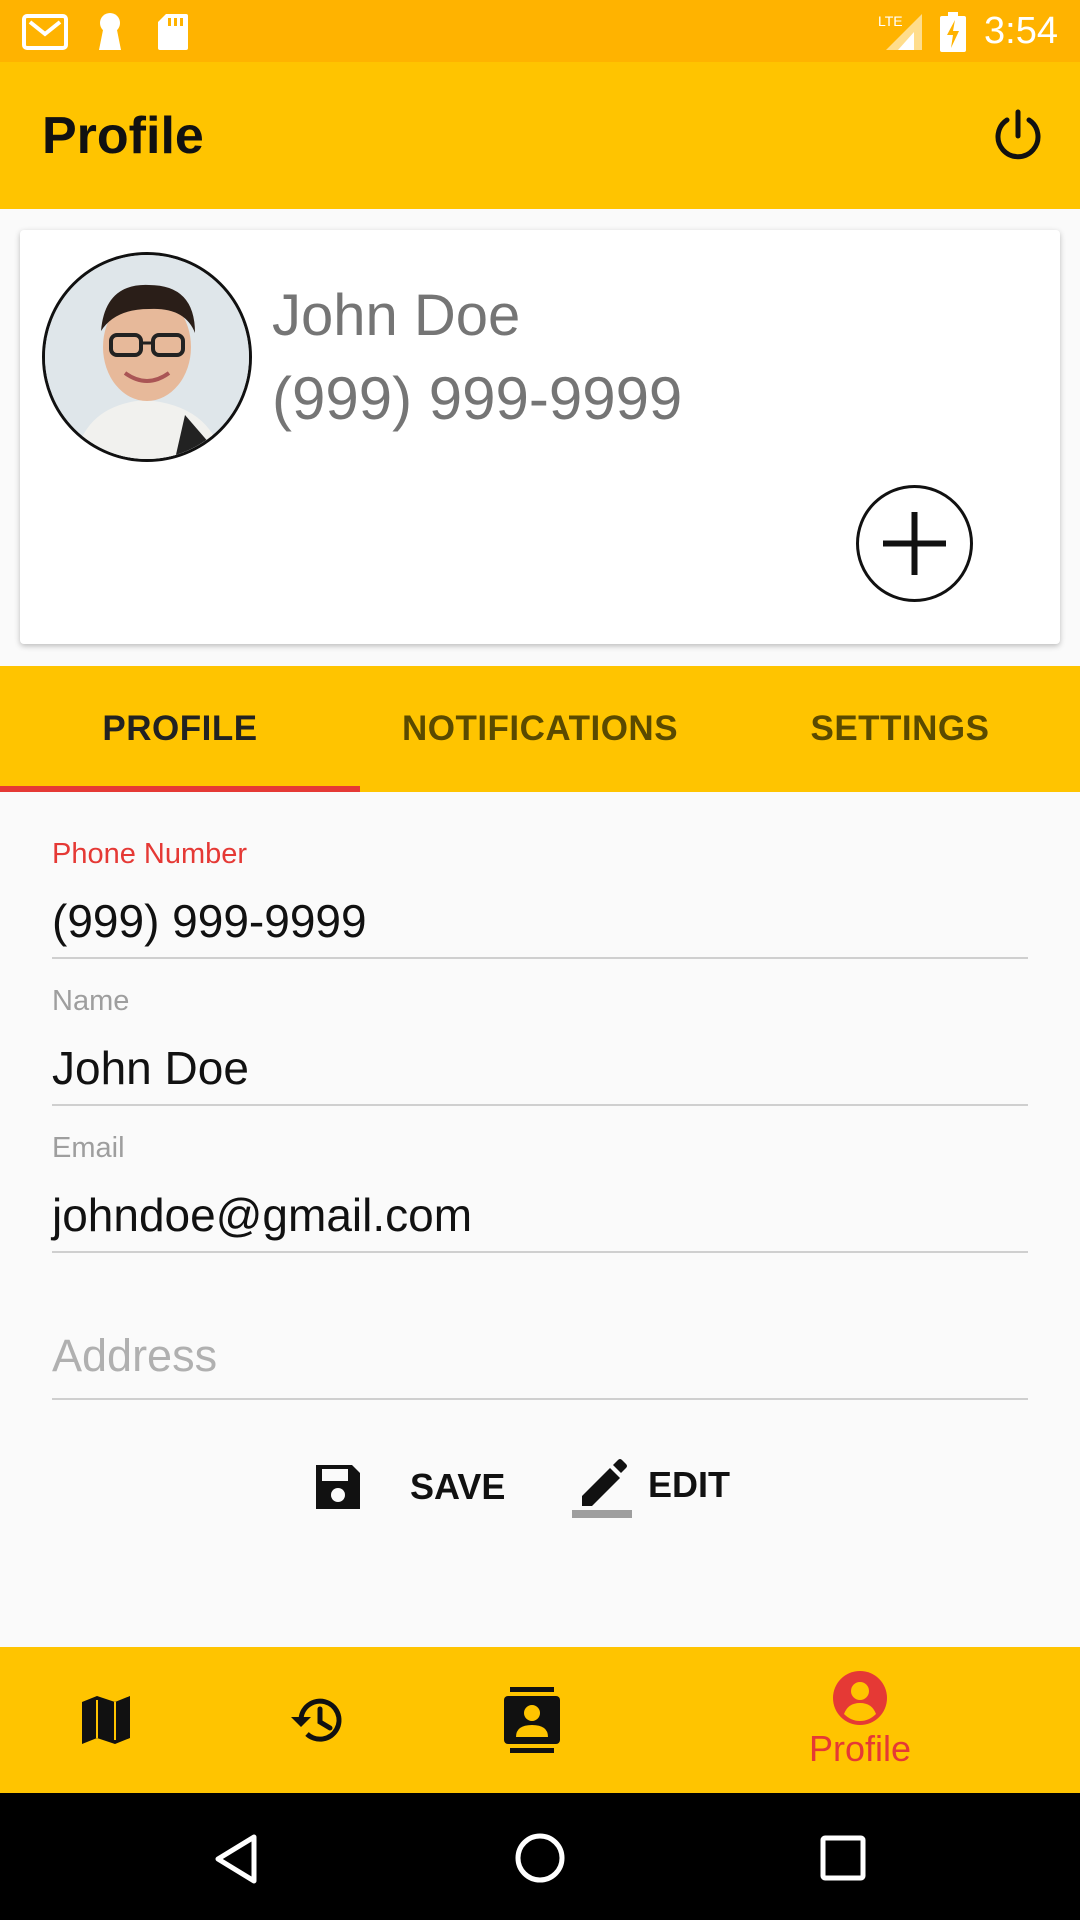 The width and height of the screenshot is (1080, 1920). What do you see at coordinates (173, 32) in the screenshot?
I see `sd-card-icon` at bounding box center [173, 32].